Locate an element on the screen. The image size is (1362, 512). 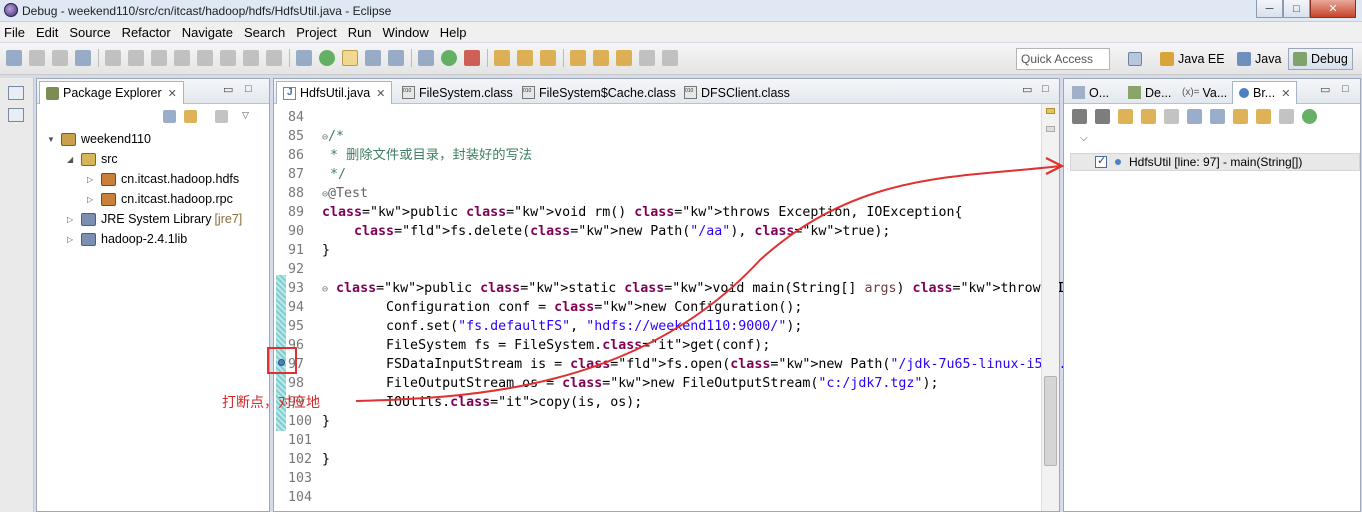
block-selection-icon is located at coordinates (396, 58).